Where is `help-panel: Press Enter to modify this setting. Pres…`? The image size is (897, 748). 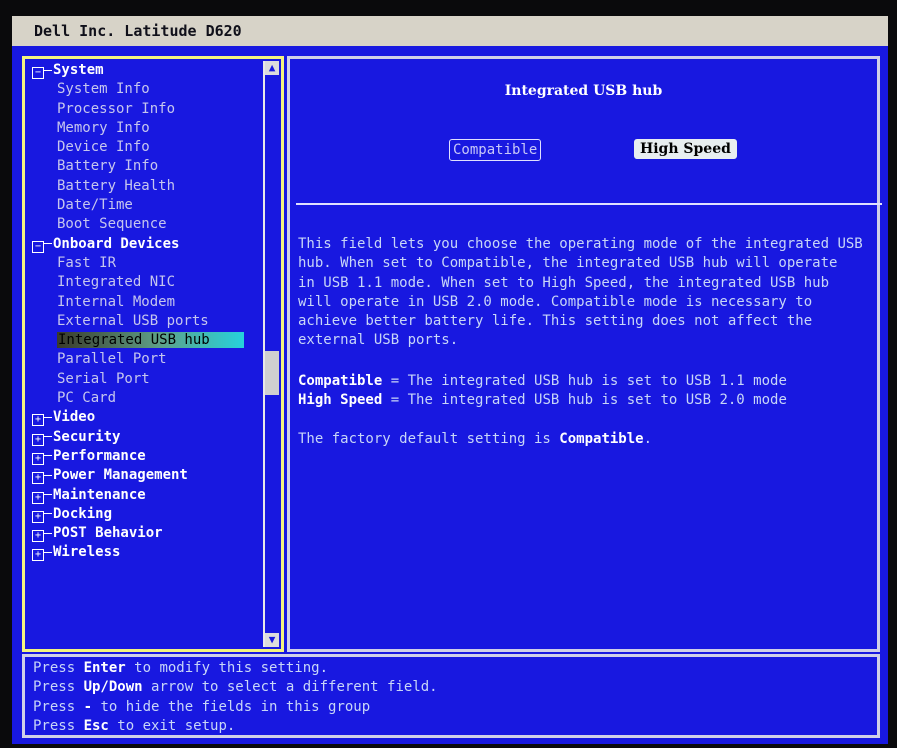 help-panel: Press Enter to modify this setting. Pres… is located at coordinates (451, 696).